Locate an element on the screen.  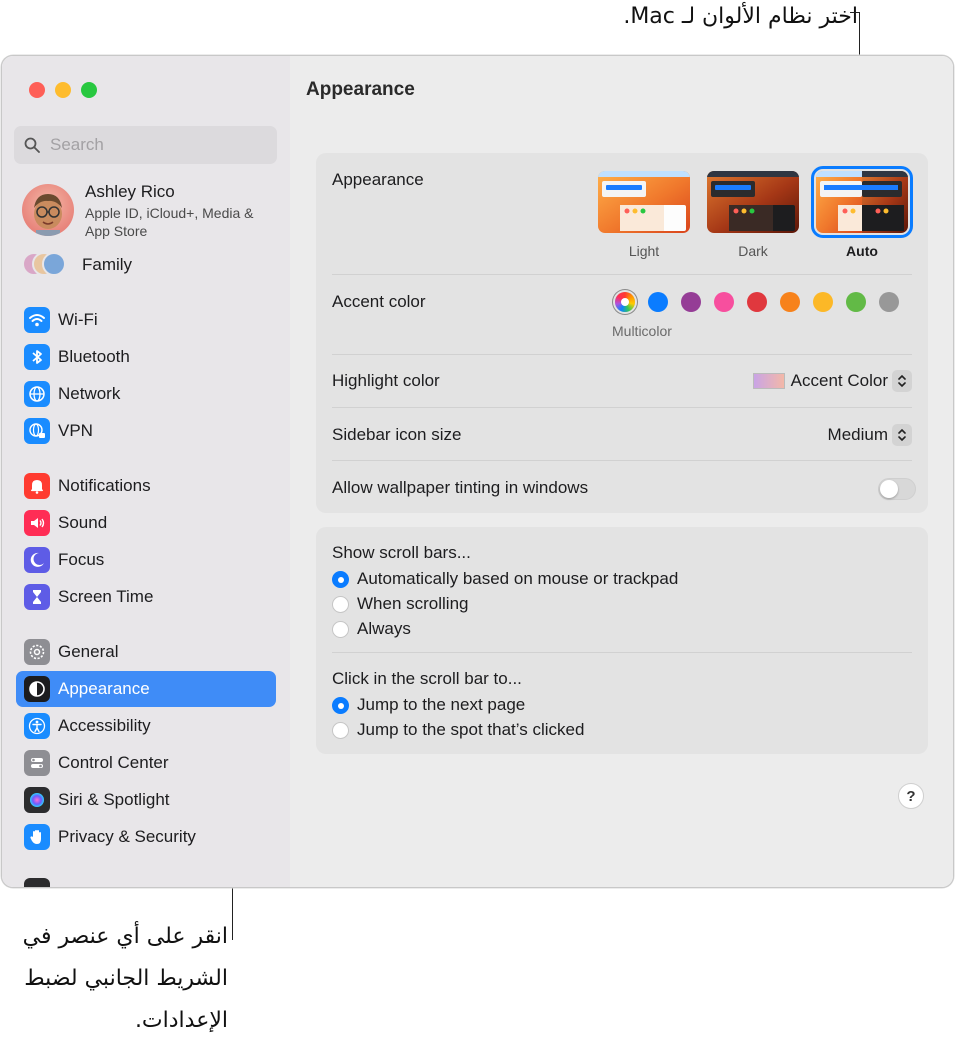
accent-red-swatch is located at coordinates (757, 302).